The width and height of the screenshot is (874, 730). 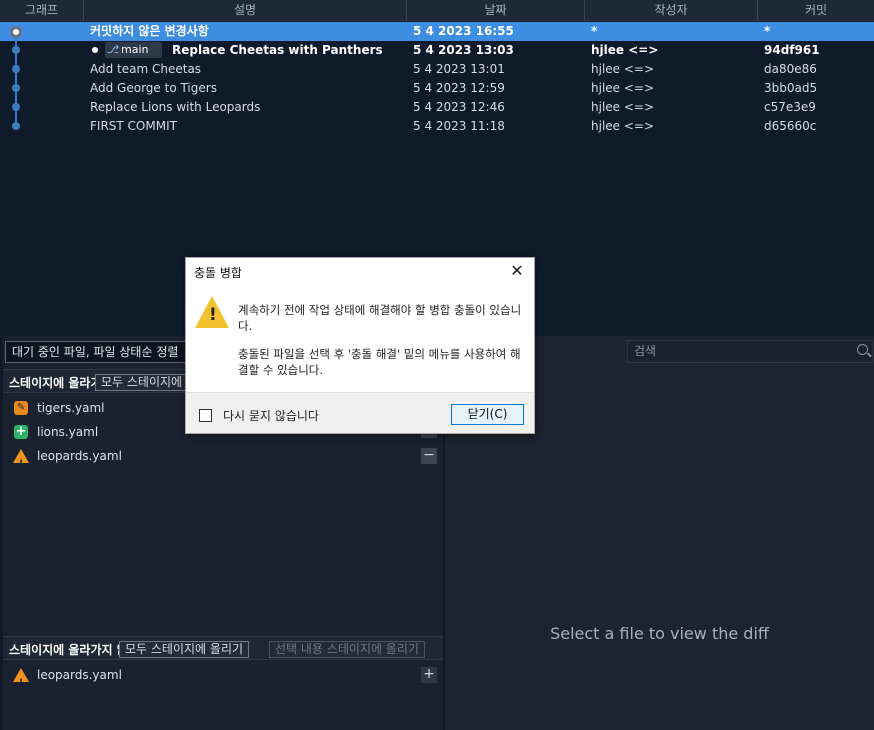 I want to click on added-file-icon: +, so click(x=21, y=431).